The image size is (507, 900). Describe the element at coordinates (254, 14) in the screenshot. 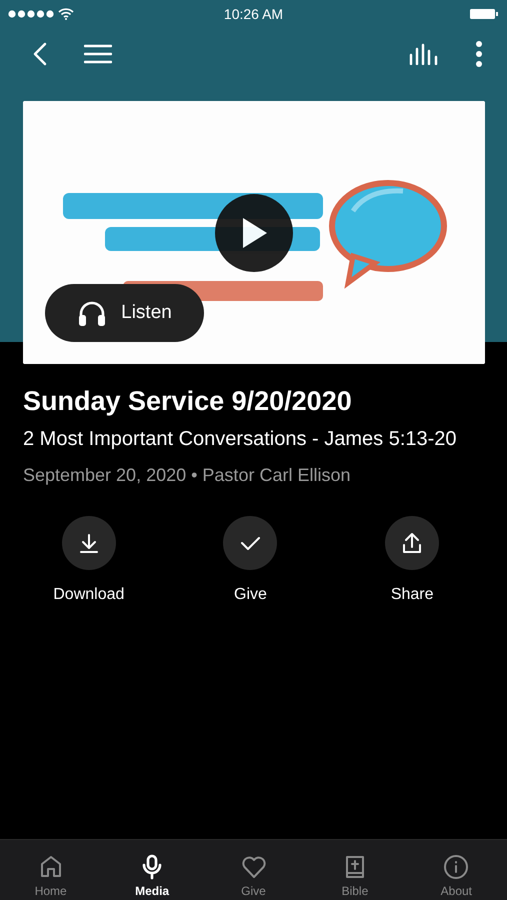

I see `status-time: 10:26 AM` at that location.